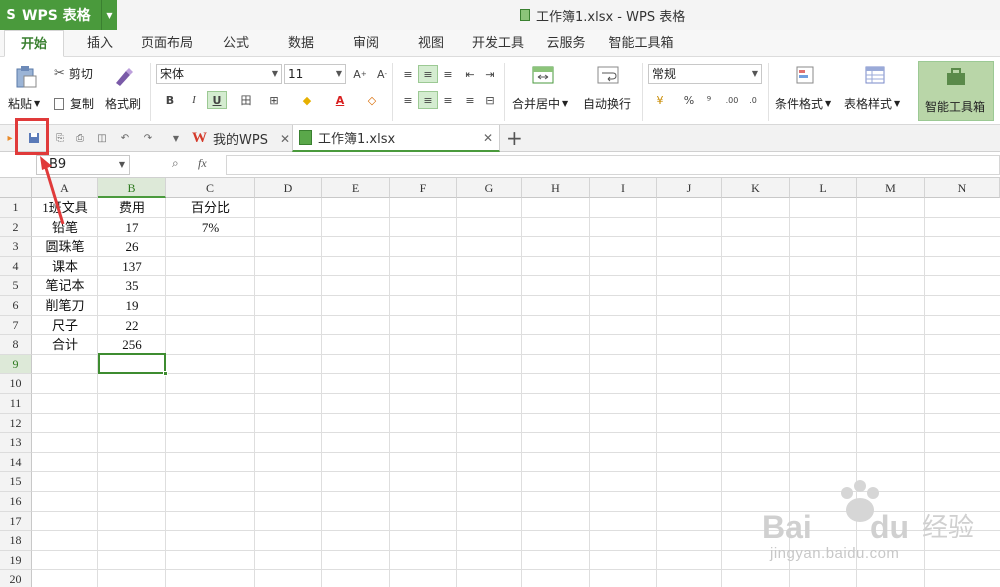 This screenshot has height=587, width=1000. What do you see at coordinates (210, 227) in the screenshot?
I see `cell-c2: 7%` at bounding box center [210, 227].